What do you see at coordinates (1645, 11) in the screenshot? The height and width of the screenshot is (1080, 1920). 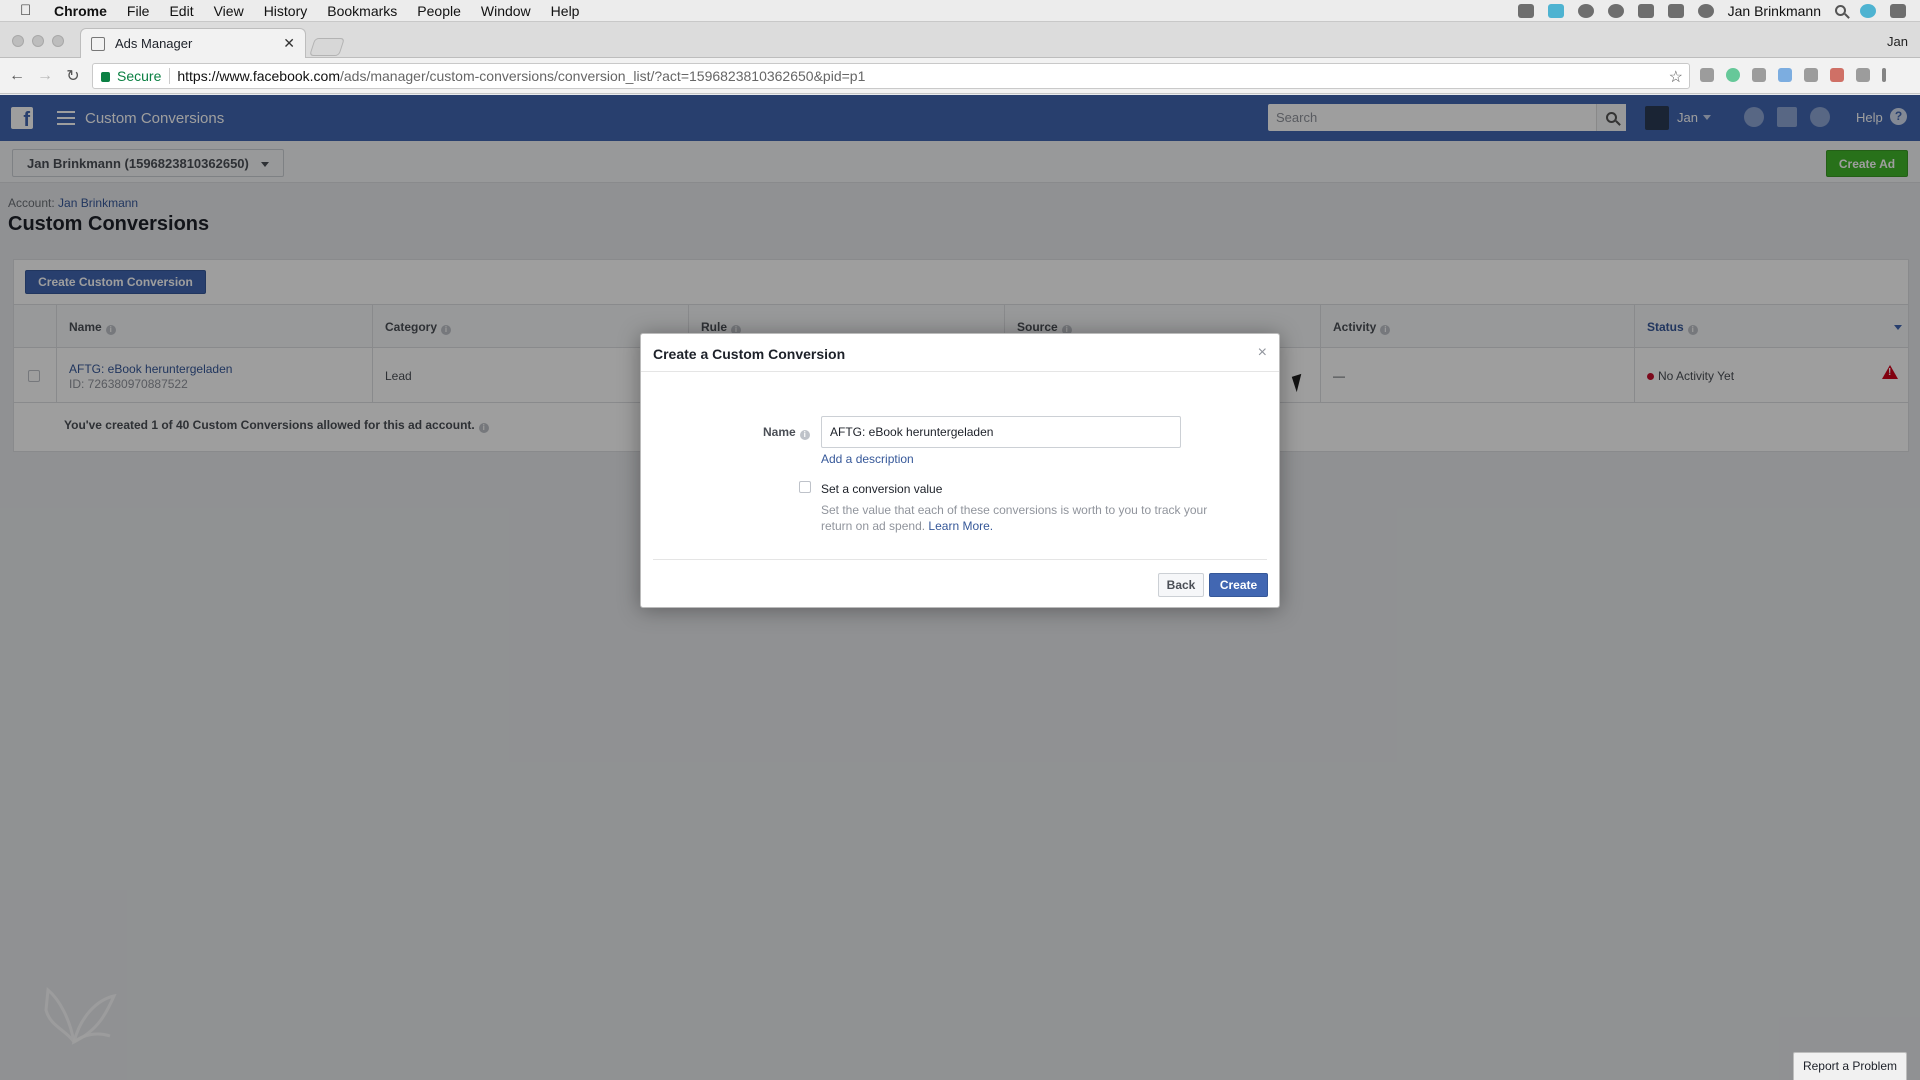 I see `lock-icon` at bounding box center [1645, 11].